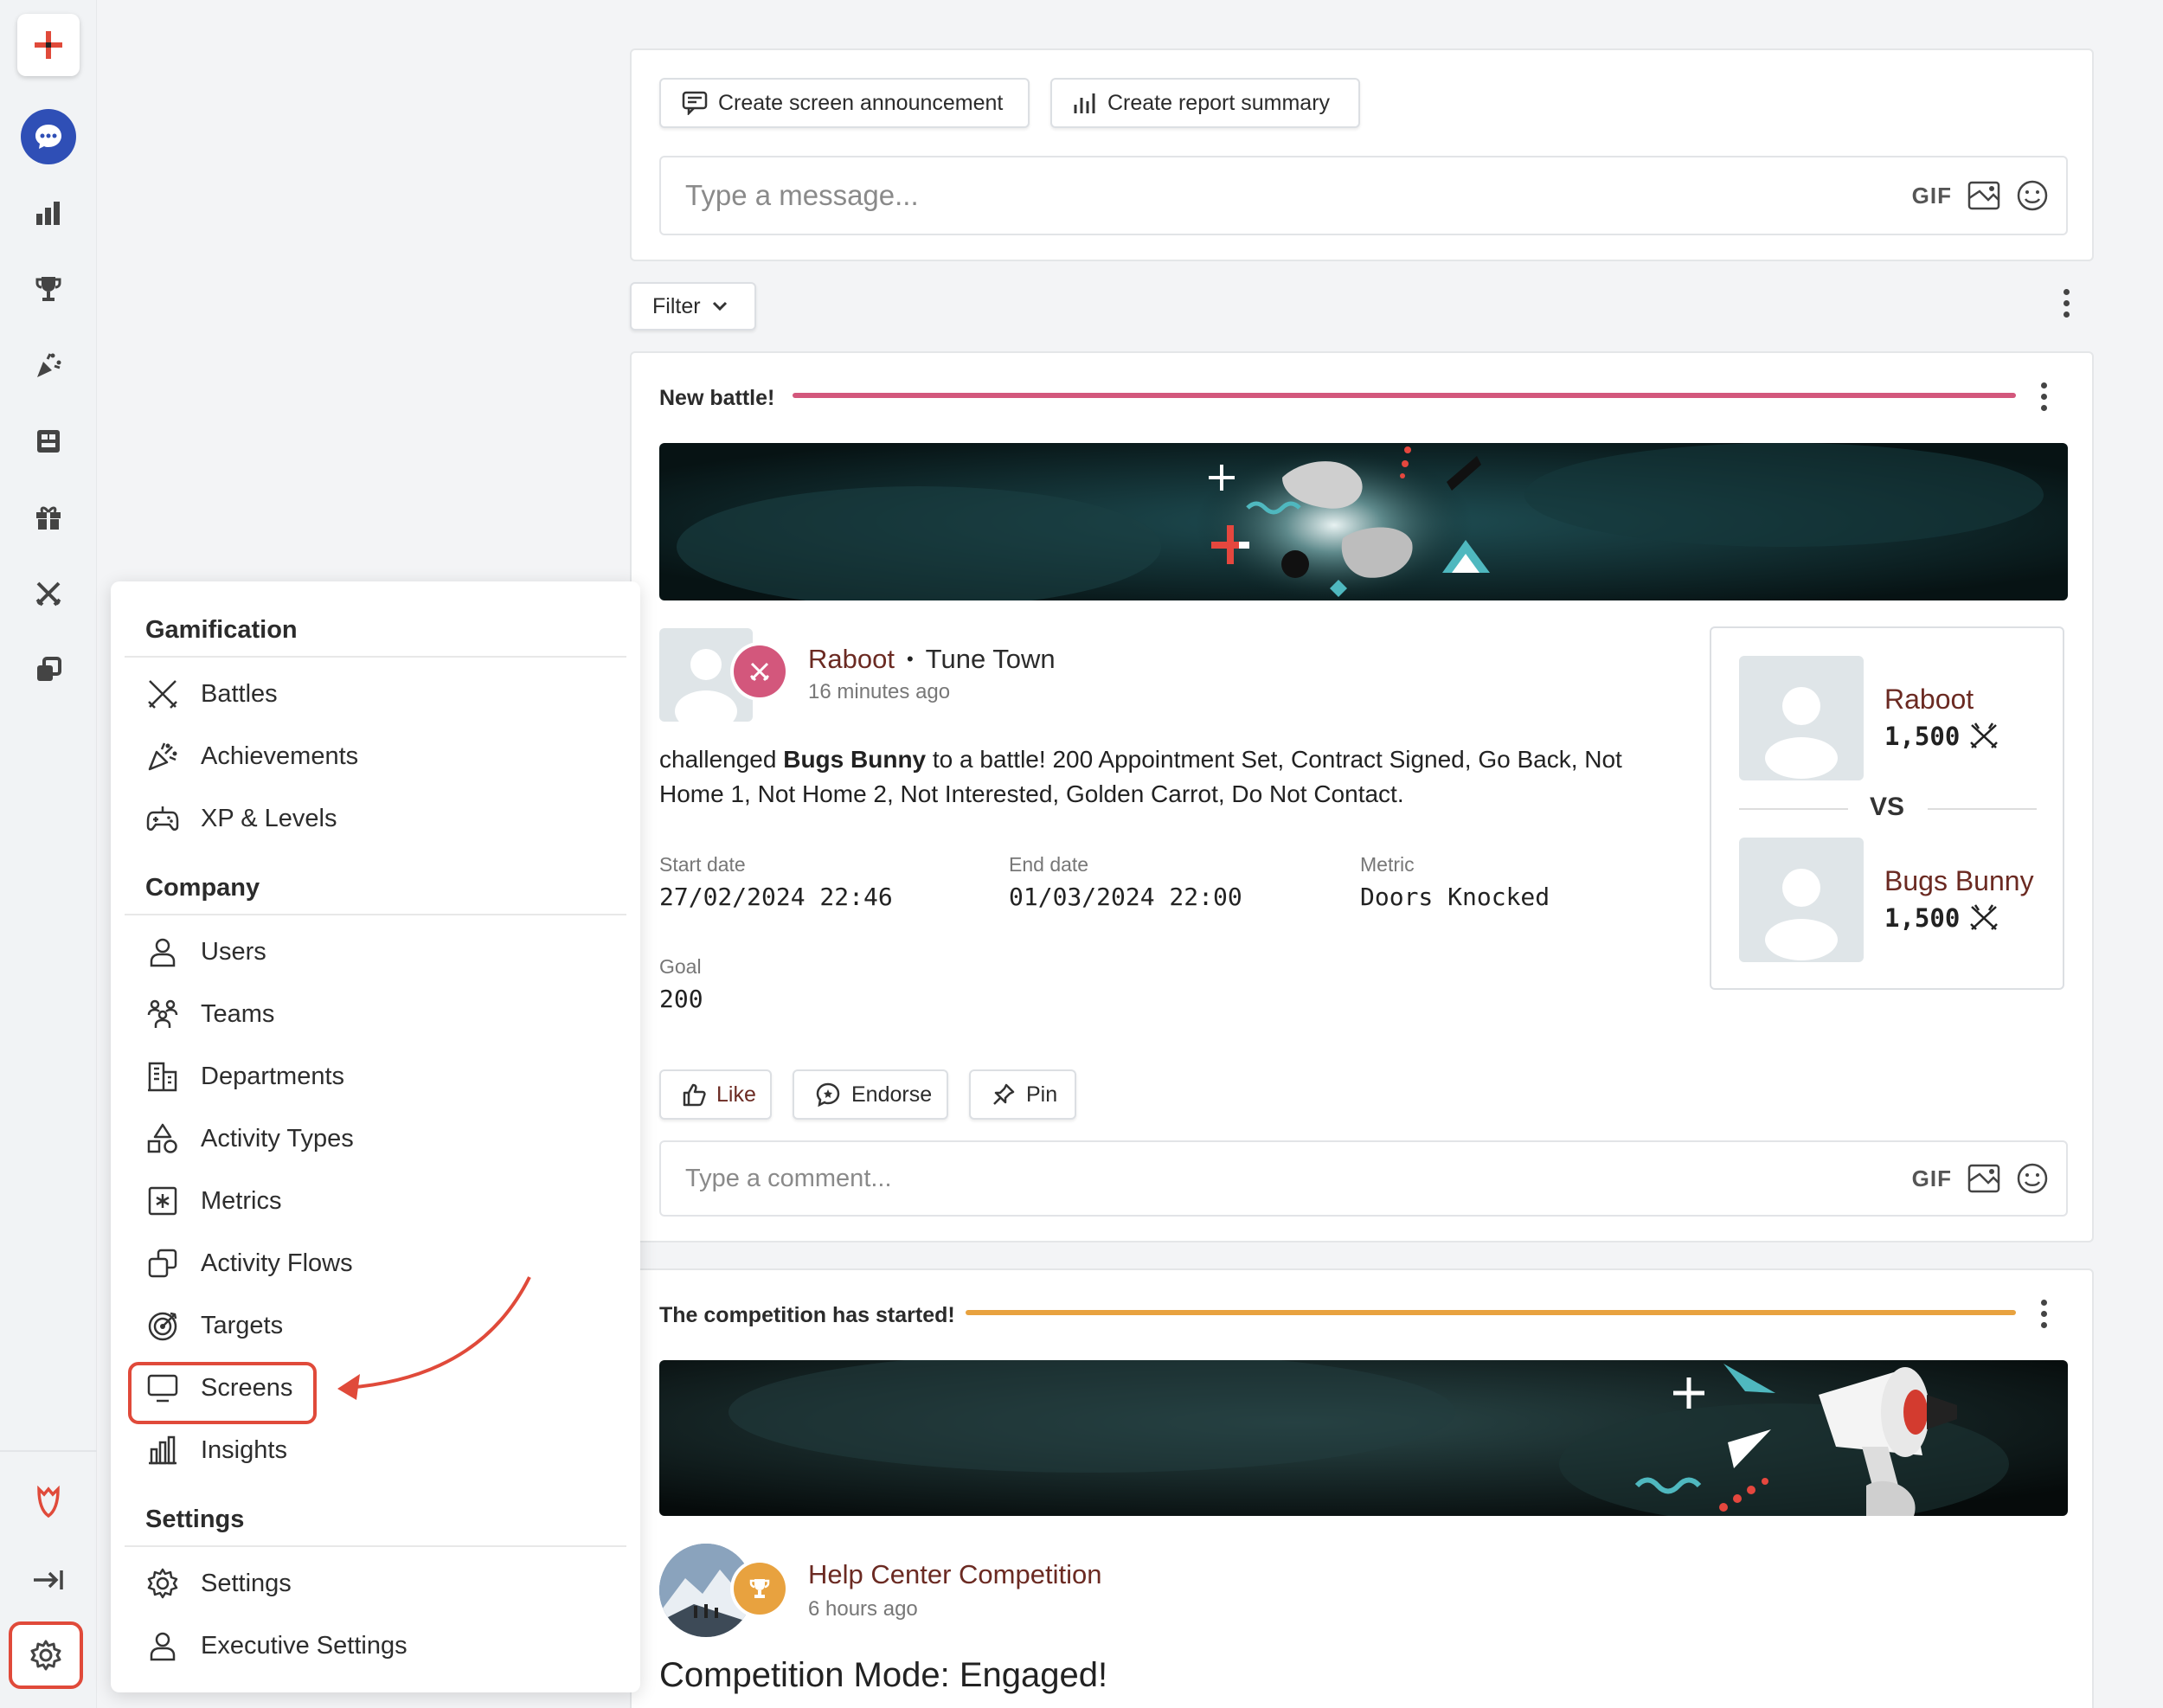 This screenshot has width=2163, height=1708. What do you see at coordinates (162, 1326) in the screenshot?
I see `target-icon` at bounding box center [162, 1326].